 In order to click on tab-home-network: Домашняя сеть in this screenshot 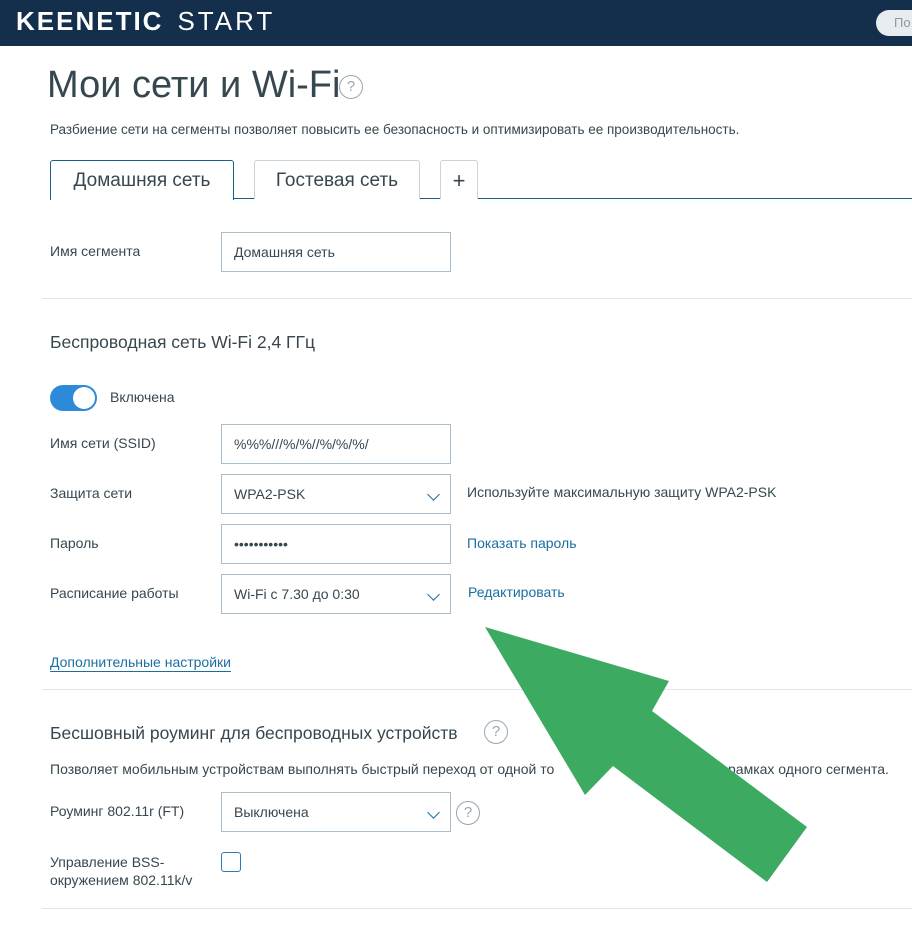, I will do `click(142, 180)`.